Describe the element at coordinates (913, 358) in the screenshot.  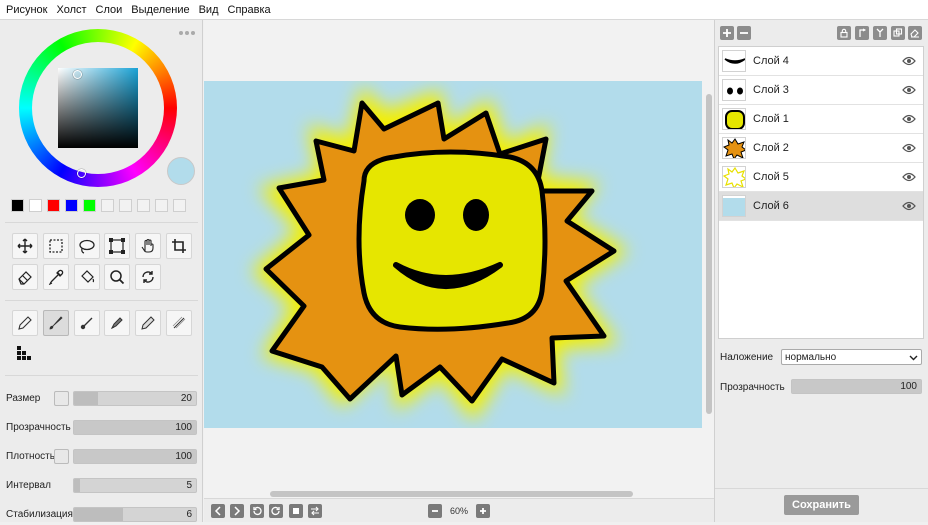
I see `chevron-down-icon` at that location.